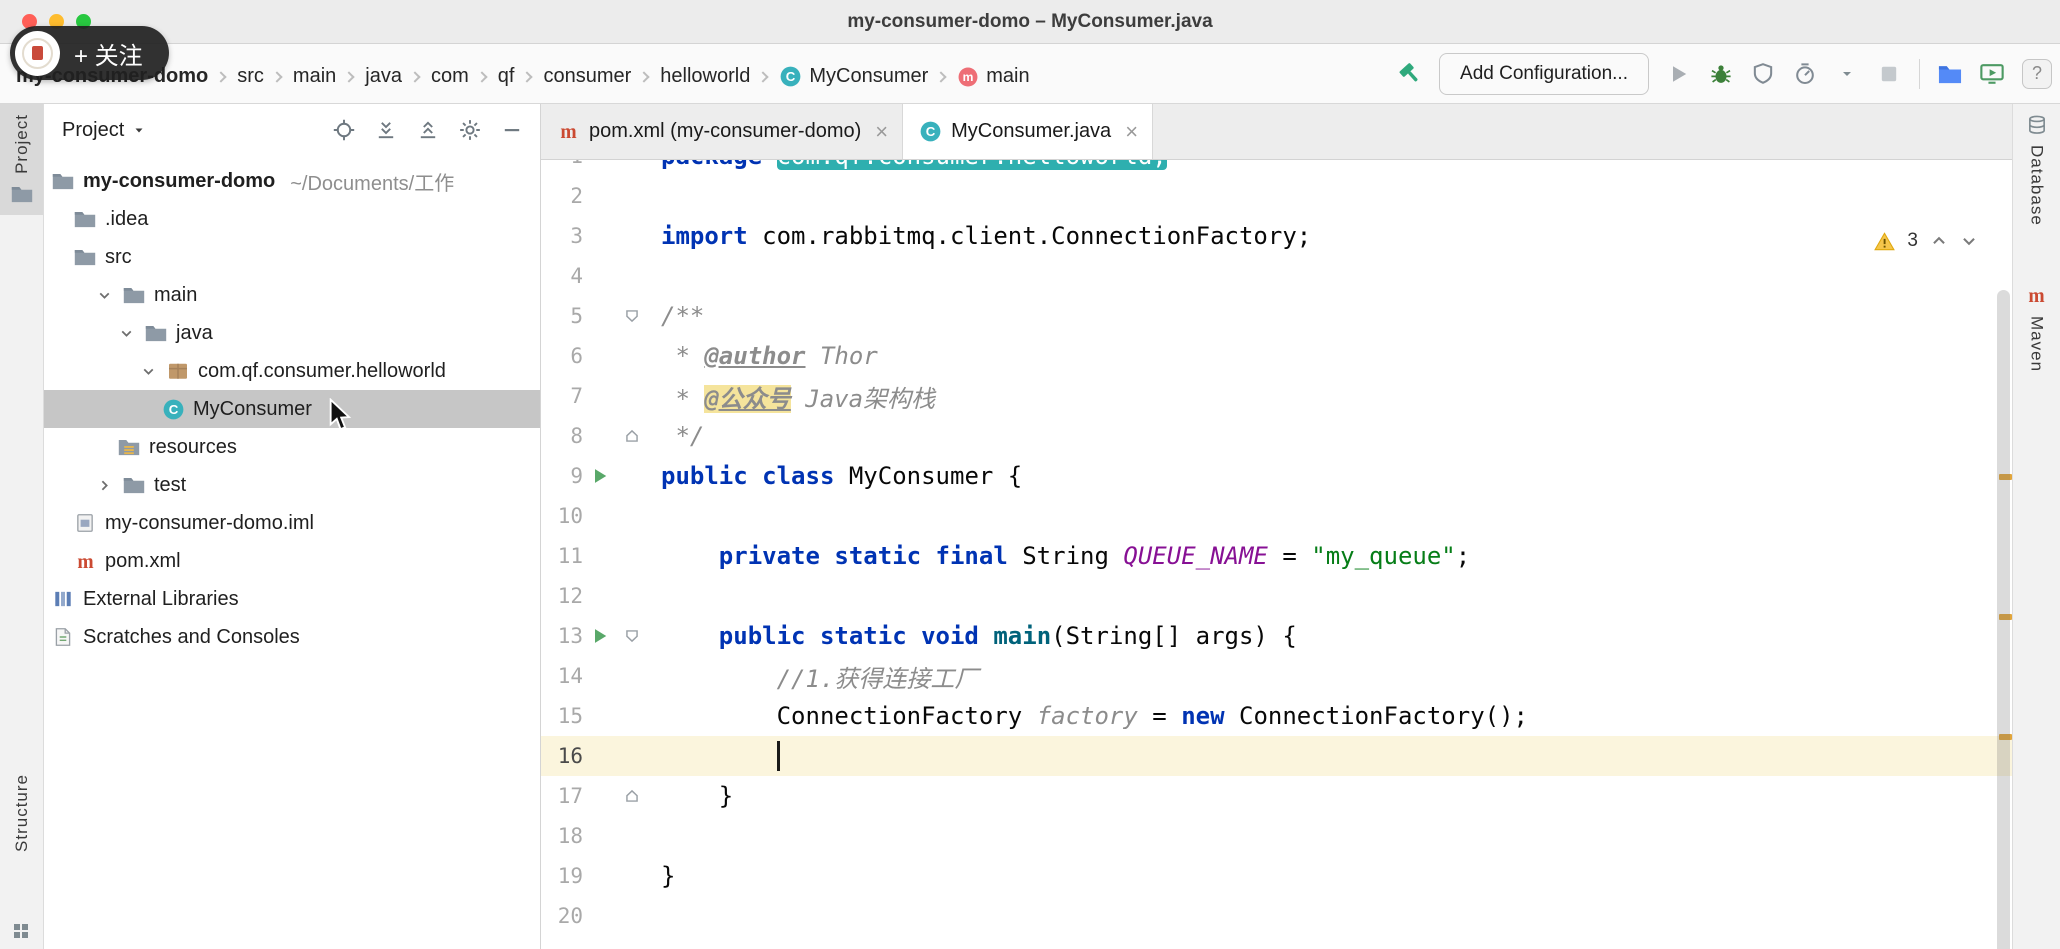 The image size is (2060, 949). Describe the element at coordinates (562, 164) in the screenshot. I see `line-number: 1` at that location.